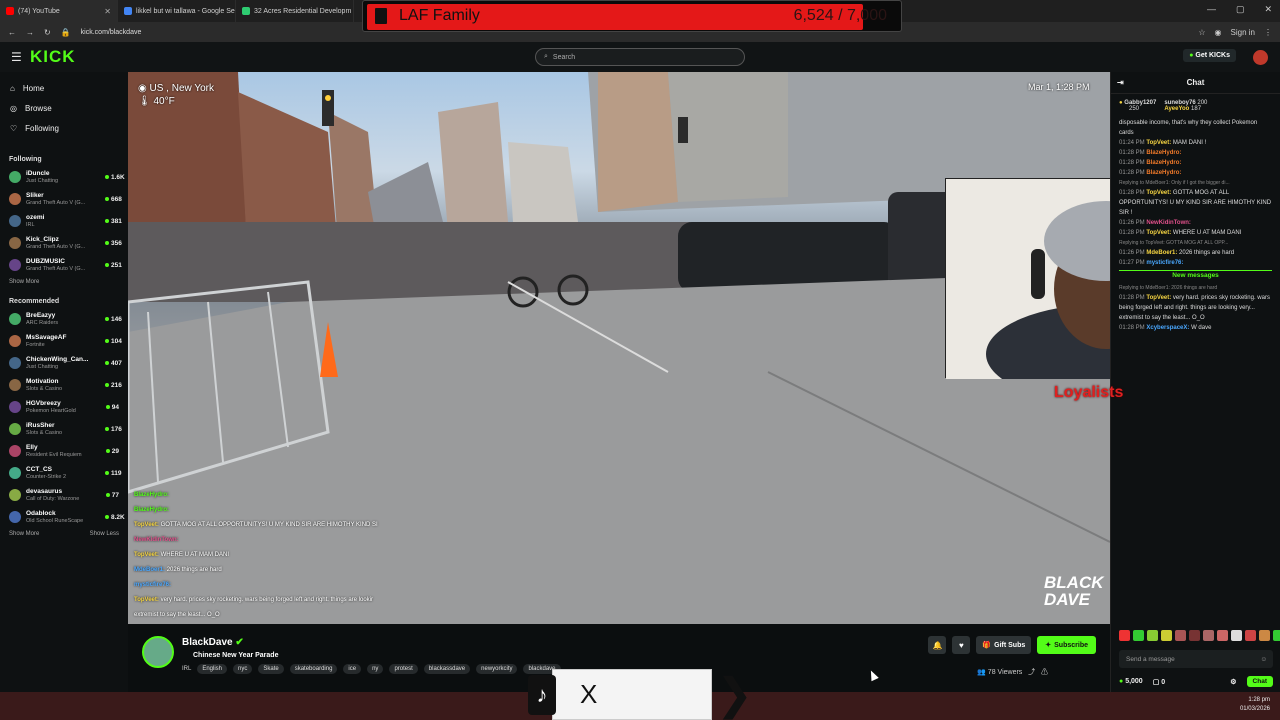 This screenshot has height=720, width=1280. Describe the element at coordinates (1195, 143) in the screenshot. I see `chat-message: 01:24 PM TopVeet: MAM DANI !` at that location.